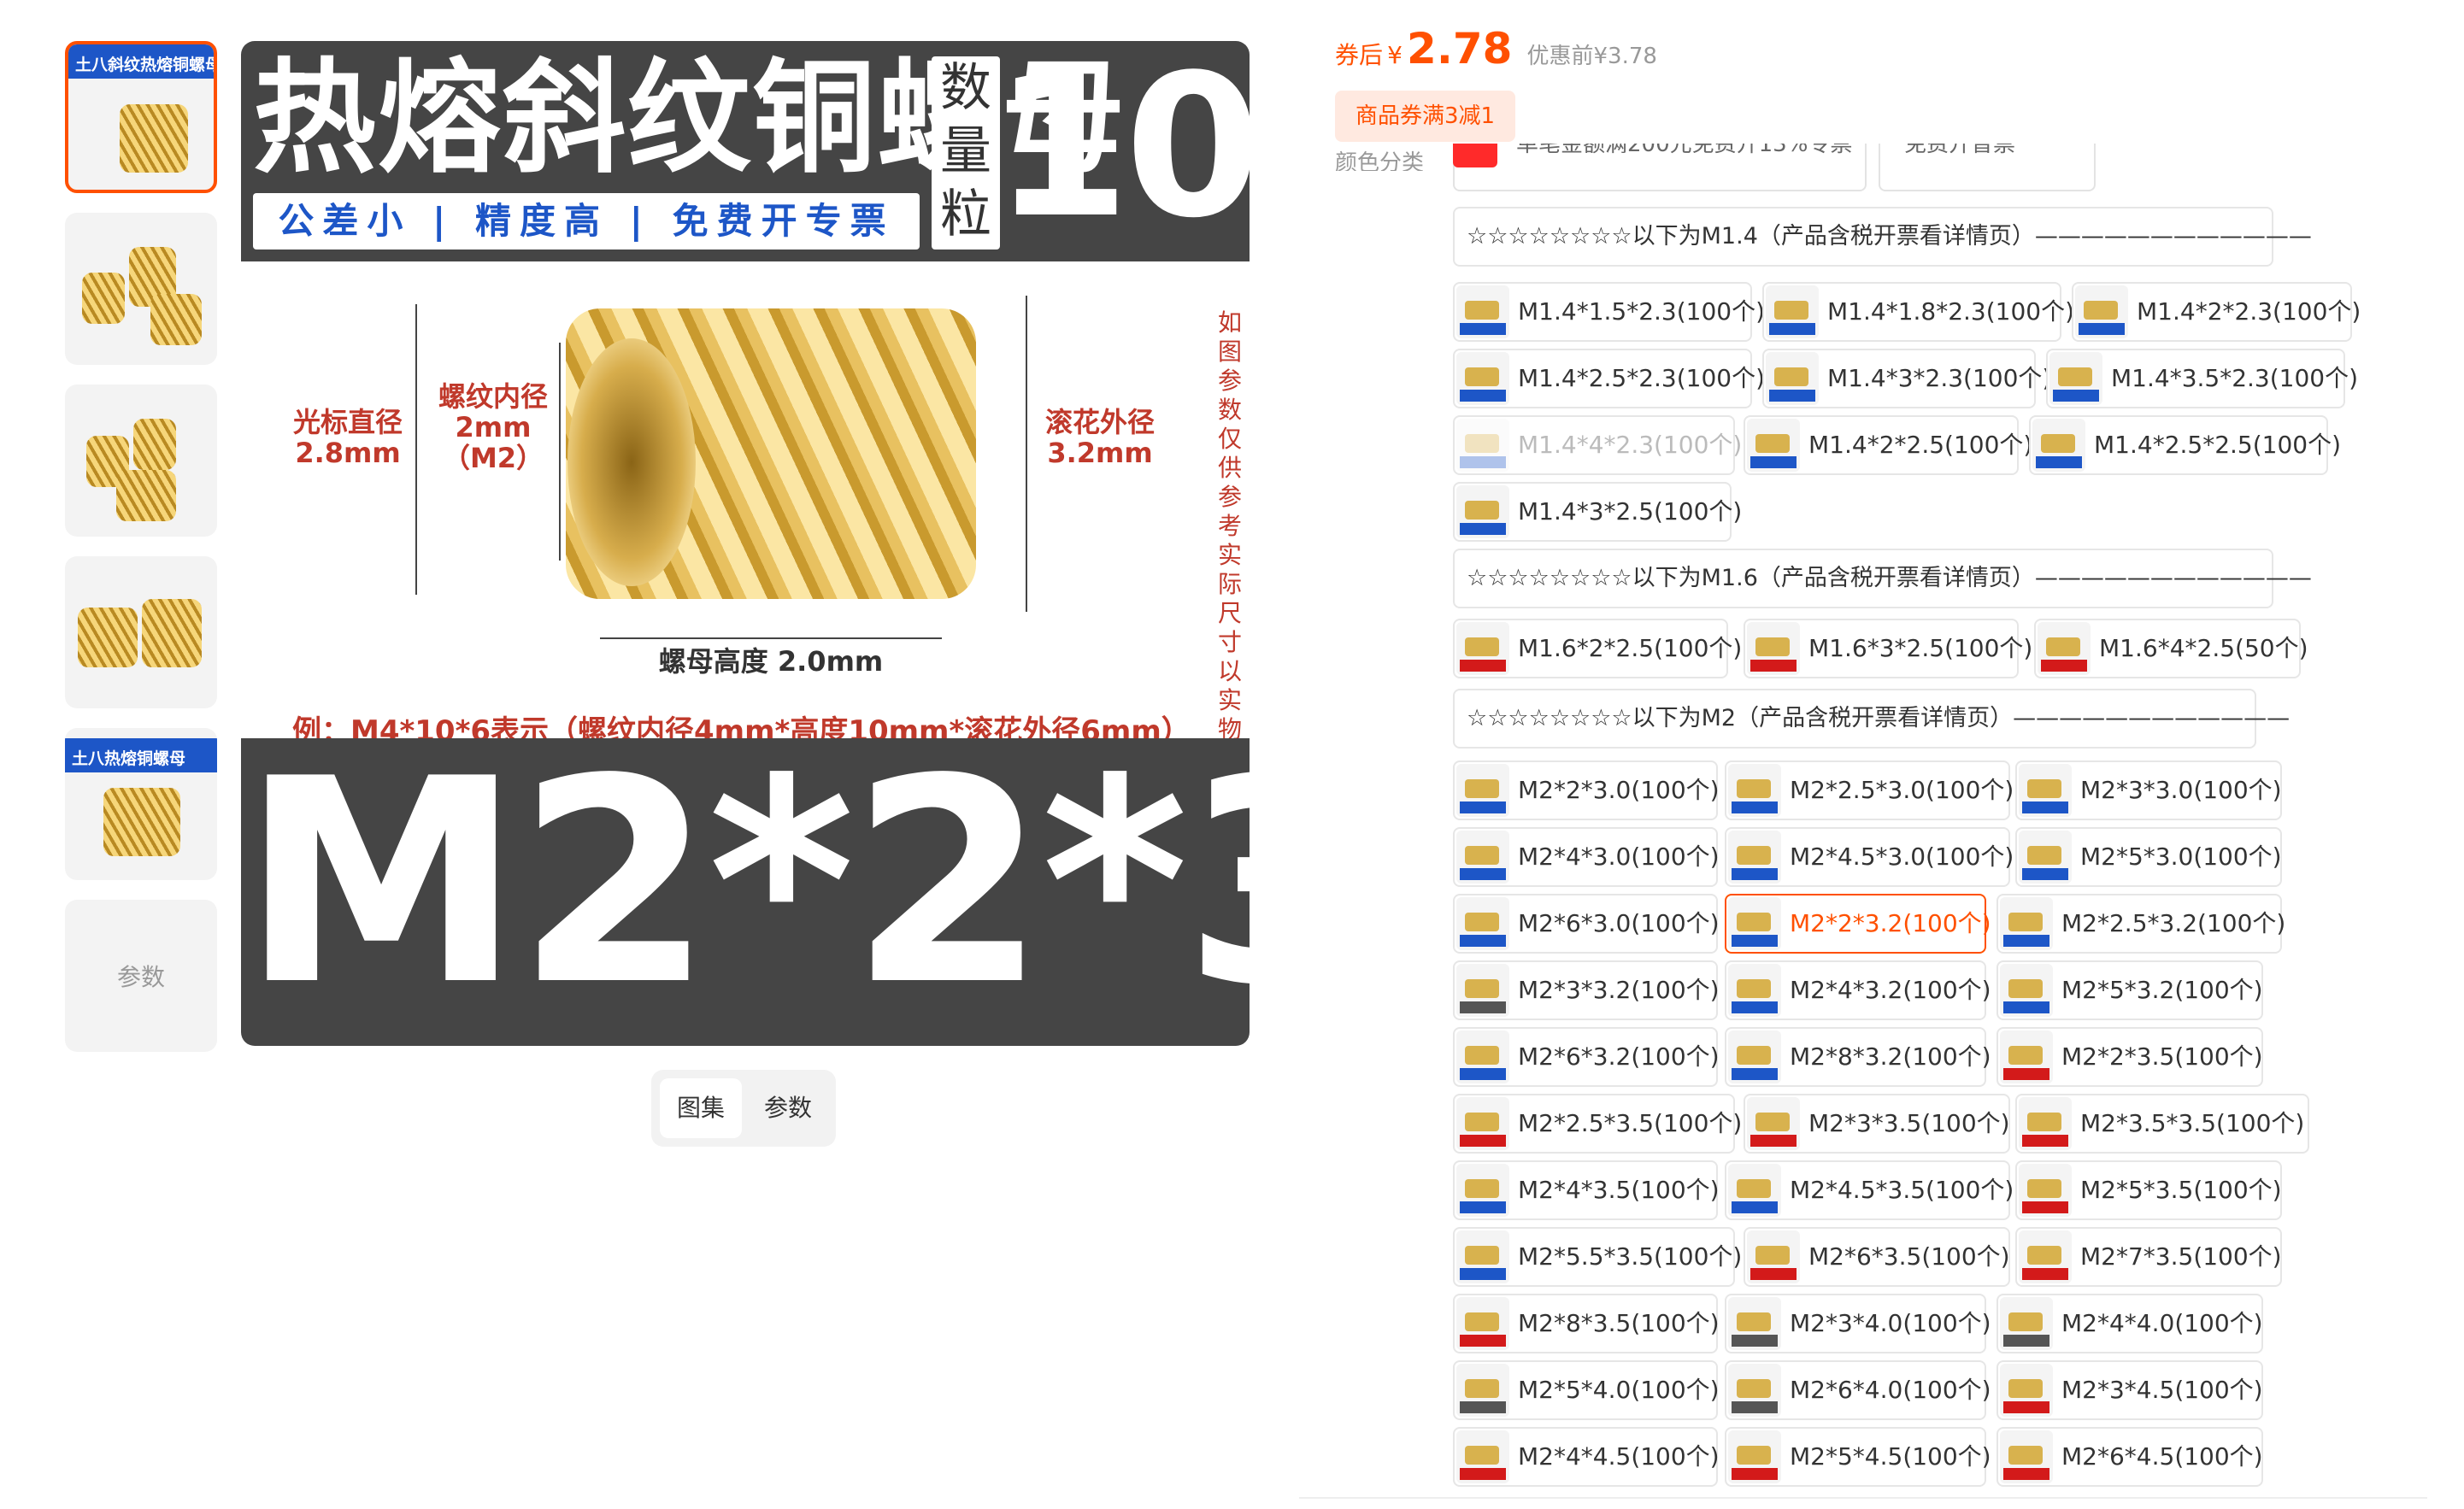 This screenshot has height=1509, width=2464. I want to click on option-invoice-special-label: 单笔金额满200元免费开13%专票, so click(1684, 151).